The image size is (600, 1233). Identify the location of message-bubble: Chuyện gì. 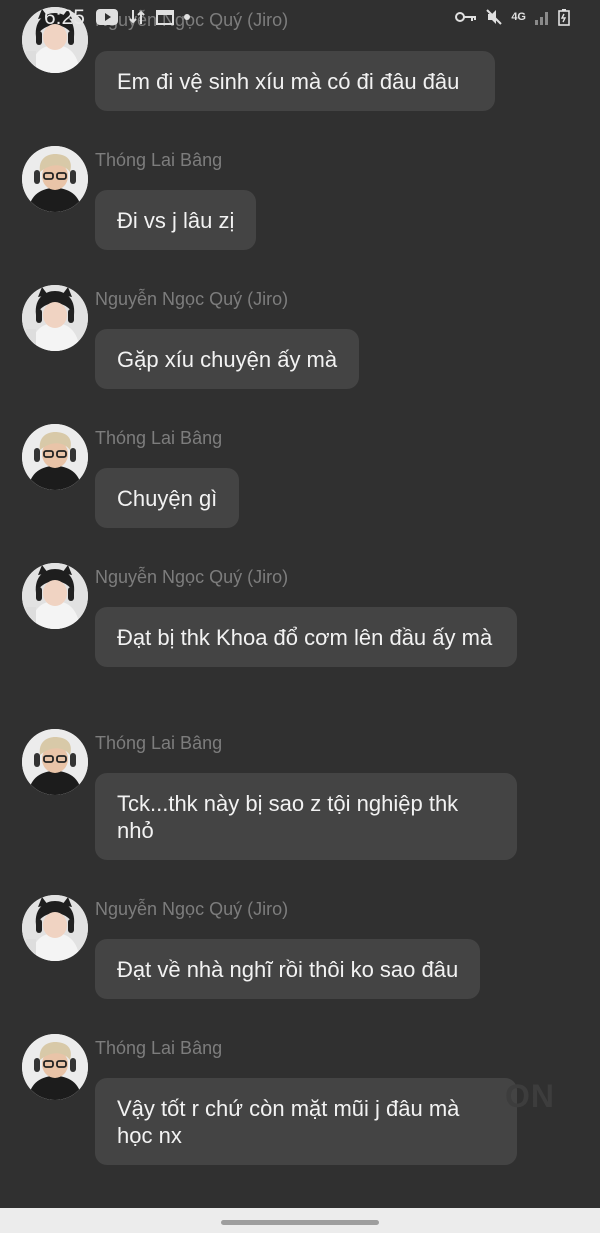
(167, 498).